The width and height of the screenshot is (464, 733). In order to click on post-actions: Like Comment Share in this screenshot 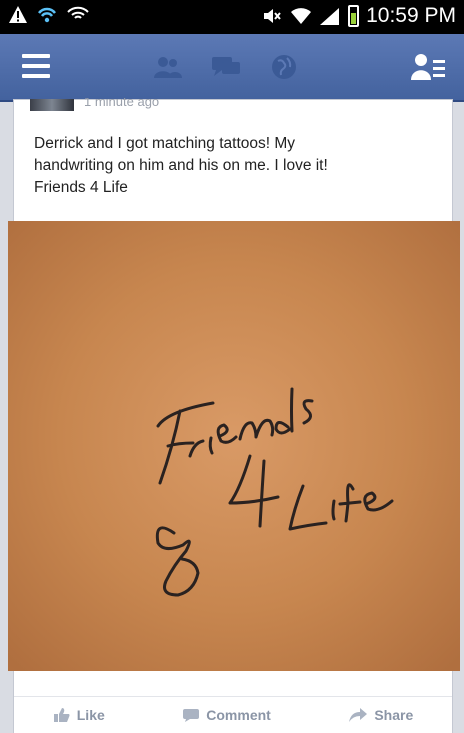, I will do `click(233, 714)`.